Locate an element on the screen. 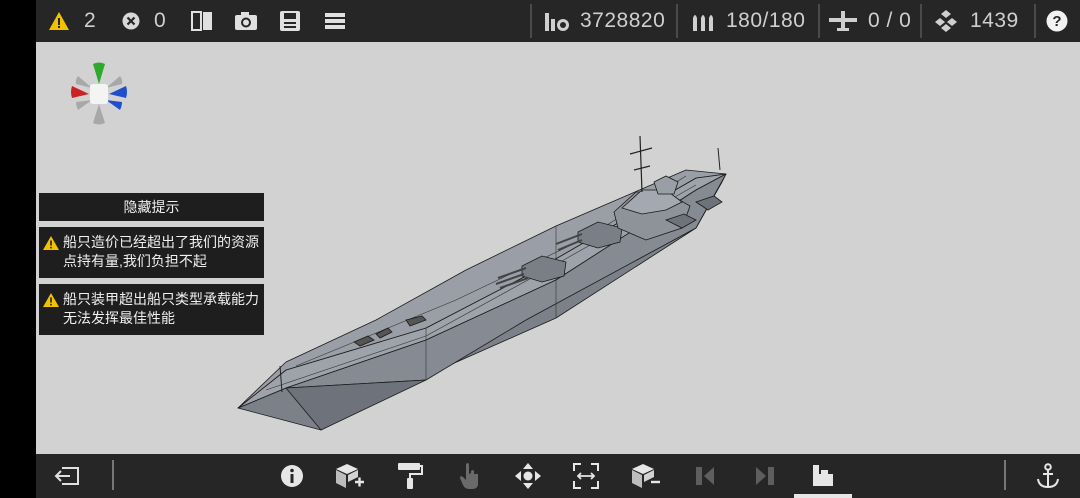 This screenshot has width=1080, height=498. ammo-value: 180/180 is located at coordinates (766, 20).